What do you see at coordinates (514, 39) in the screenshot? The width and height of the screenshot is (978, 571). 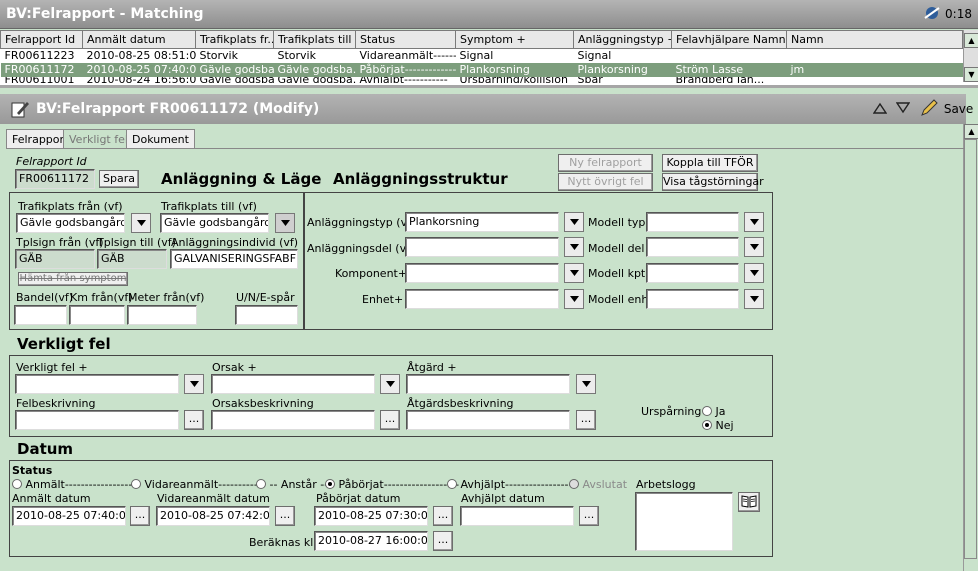 I see `column-header: Symptom +` at bounding box center [514, 39].